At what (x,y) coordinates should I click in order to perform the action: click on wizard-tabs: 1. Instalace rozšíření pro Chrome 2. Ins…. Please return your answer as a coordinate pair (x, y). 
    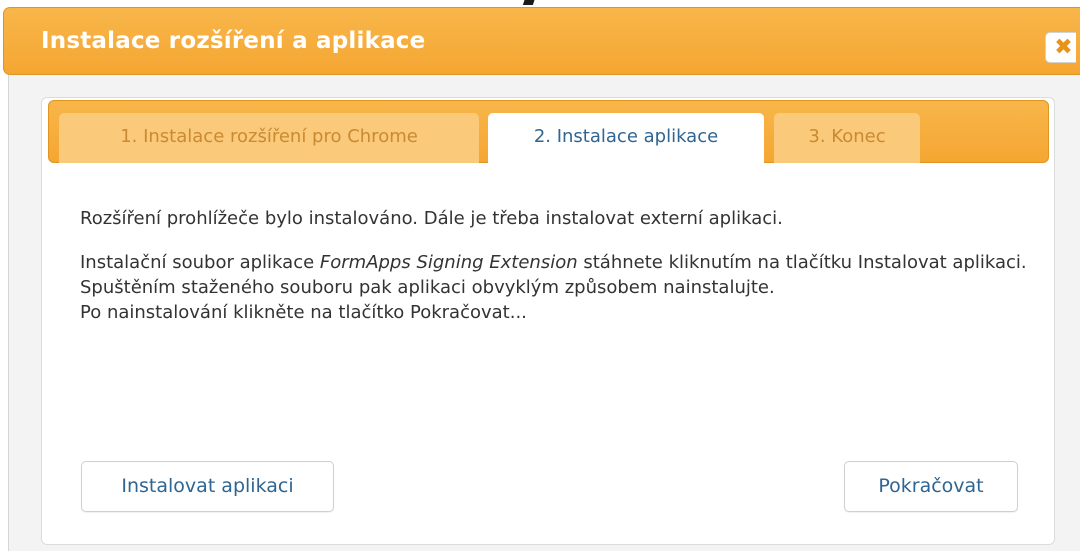
    Looking at the image, I should click on (548, 132).